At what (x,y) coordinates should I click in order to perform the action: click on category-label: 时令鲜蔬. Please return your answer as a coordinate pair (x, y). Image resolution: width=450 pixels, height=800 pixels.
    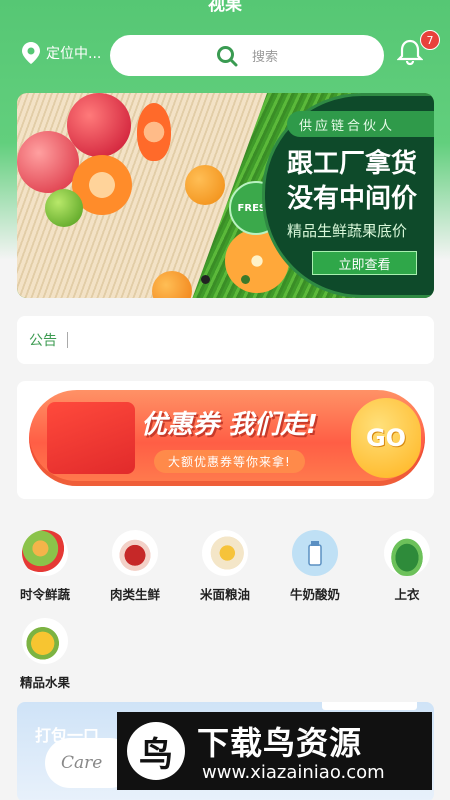
    Looking at the image, I should click on (44, 594).